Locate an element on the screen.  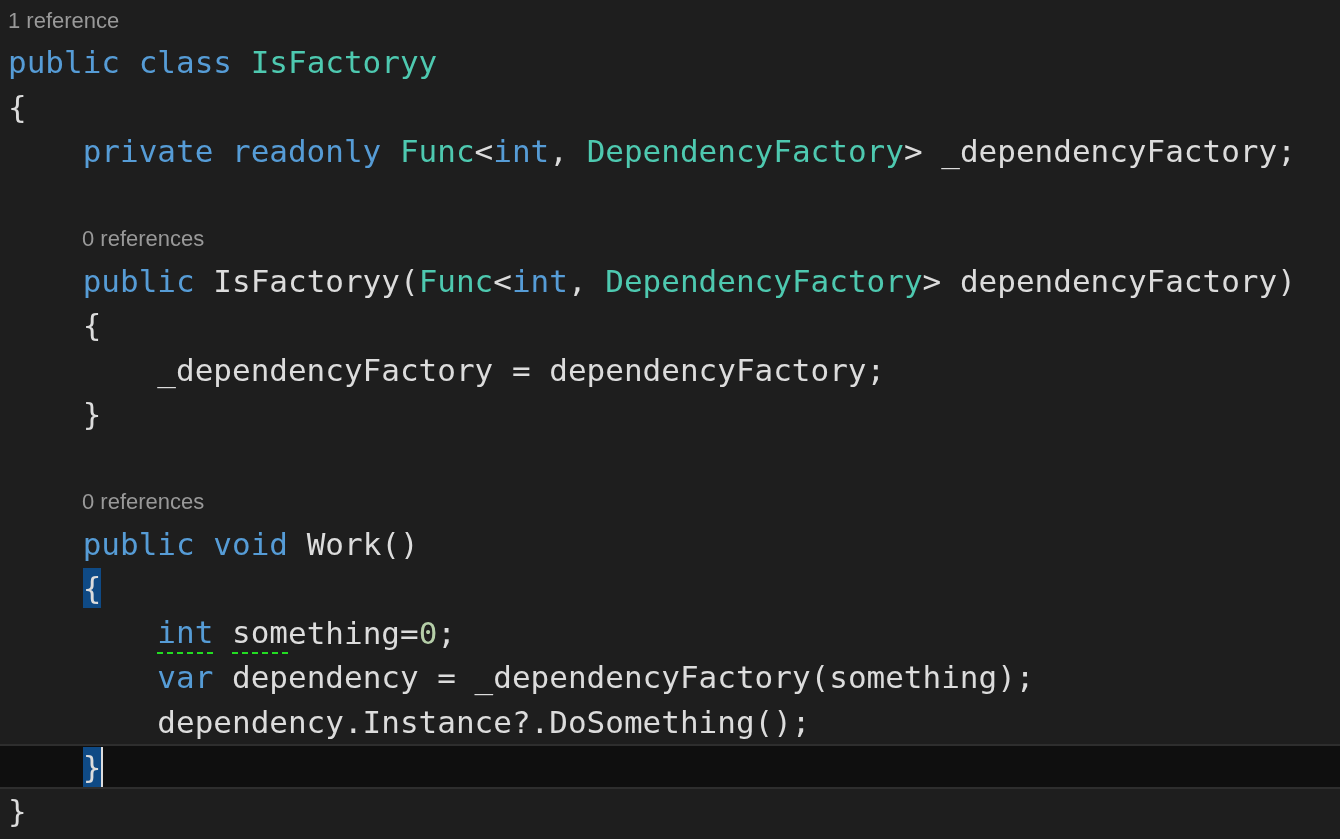
code-text: ; is located at coordinates (446, 633).